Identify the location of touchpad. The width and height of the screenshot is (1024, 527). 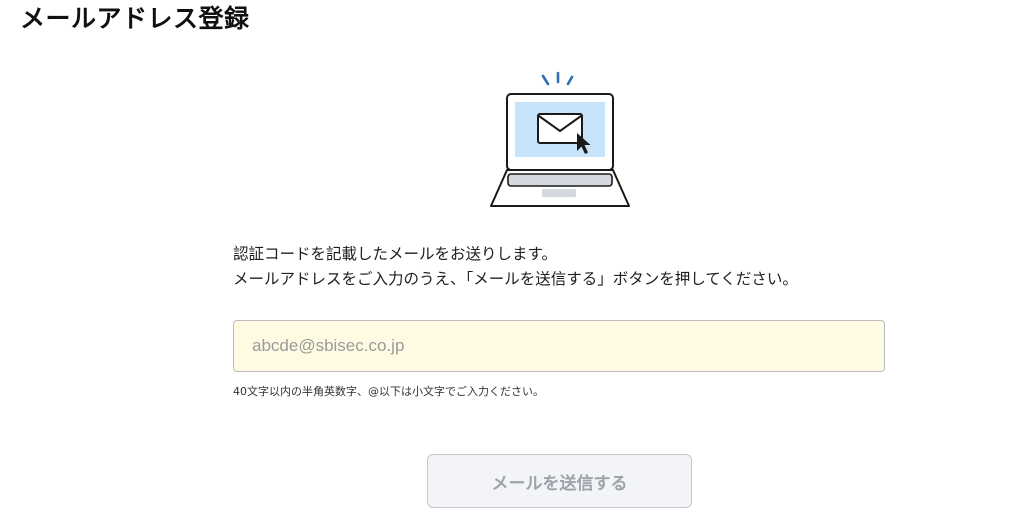
(559, 193).